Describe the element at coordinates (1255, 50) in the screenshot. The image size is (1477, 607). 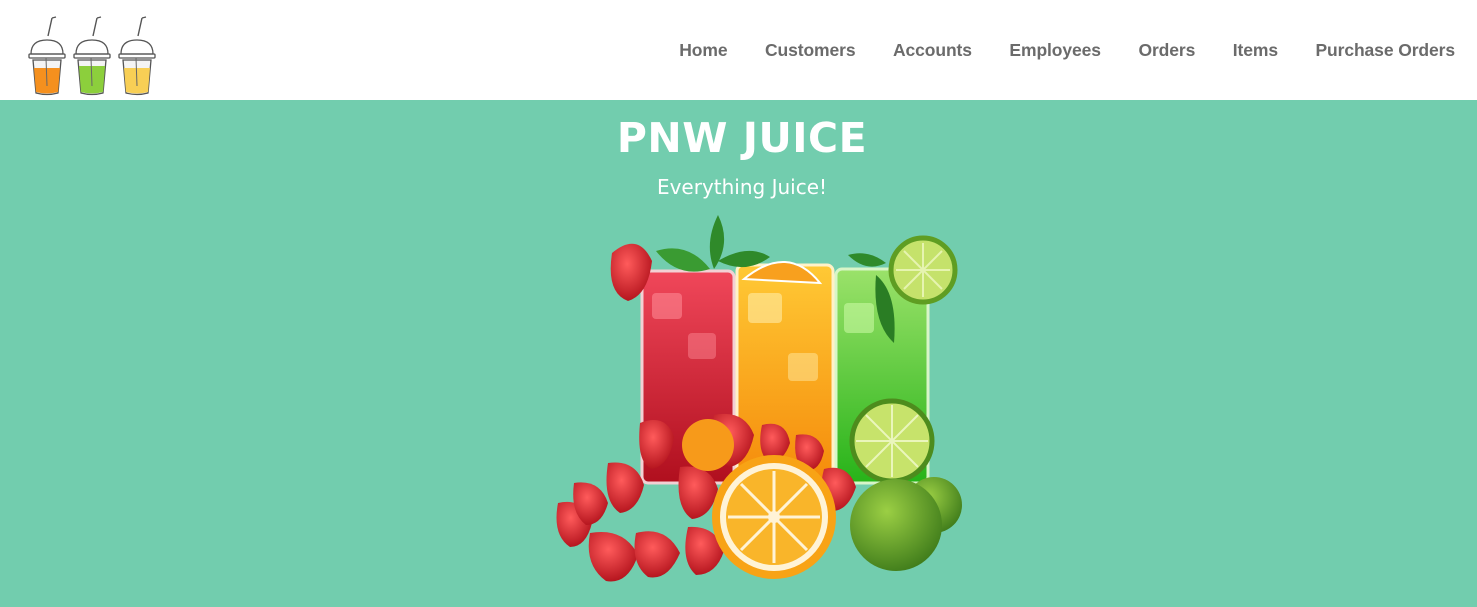
I see `nav-items-link: Items` at that location.